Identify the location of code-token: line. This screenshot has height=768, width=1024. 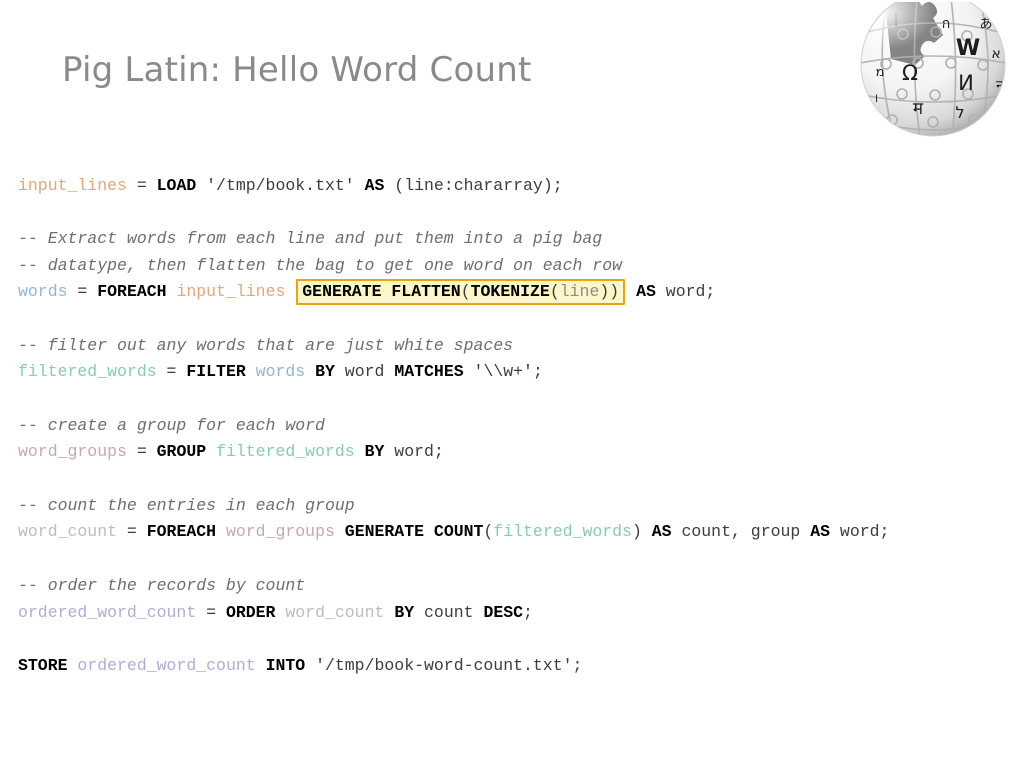
(579, 292).